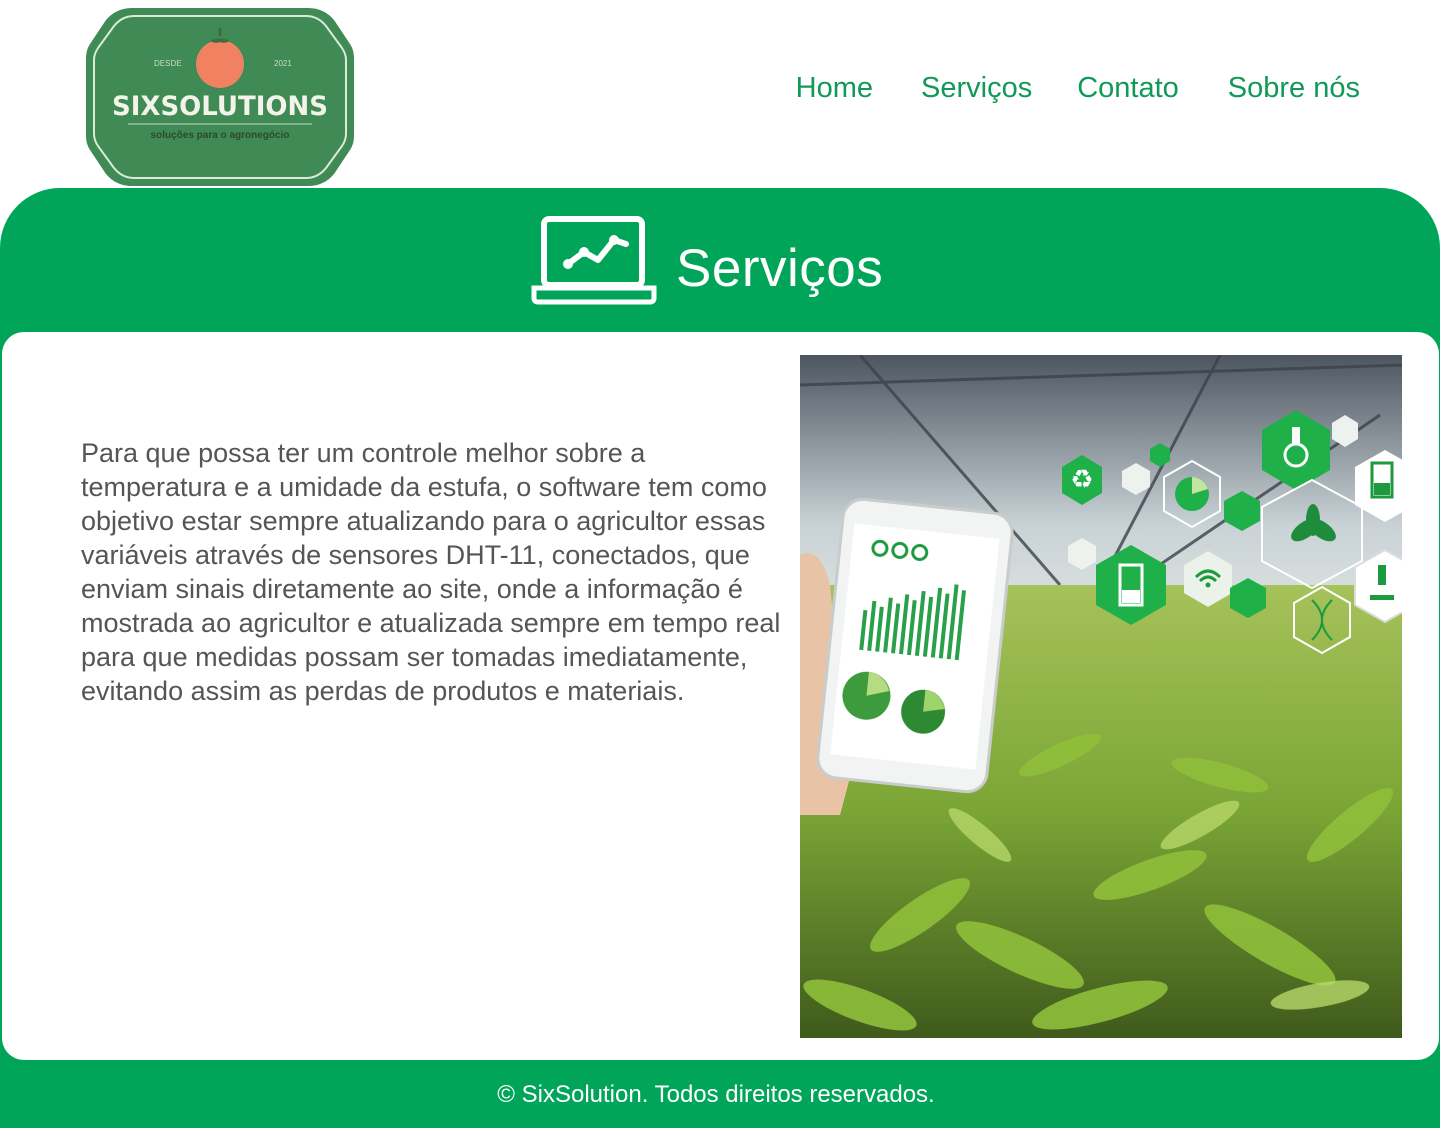 The image size is (1440, 1128). Describe the element at coordinates (168, 63) in the screenshot. I see `logo-since-label: DESDE` at that location.